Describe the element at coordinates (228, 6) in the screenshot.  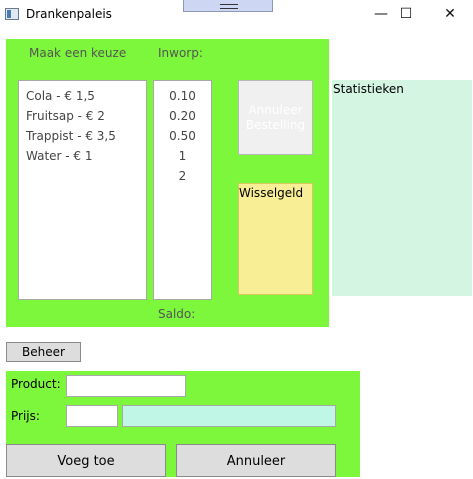
I see `drag-handle` at that location.